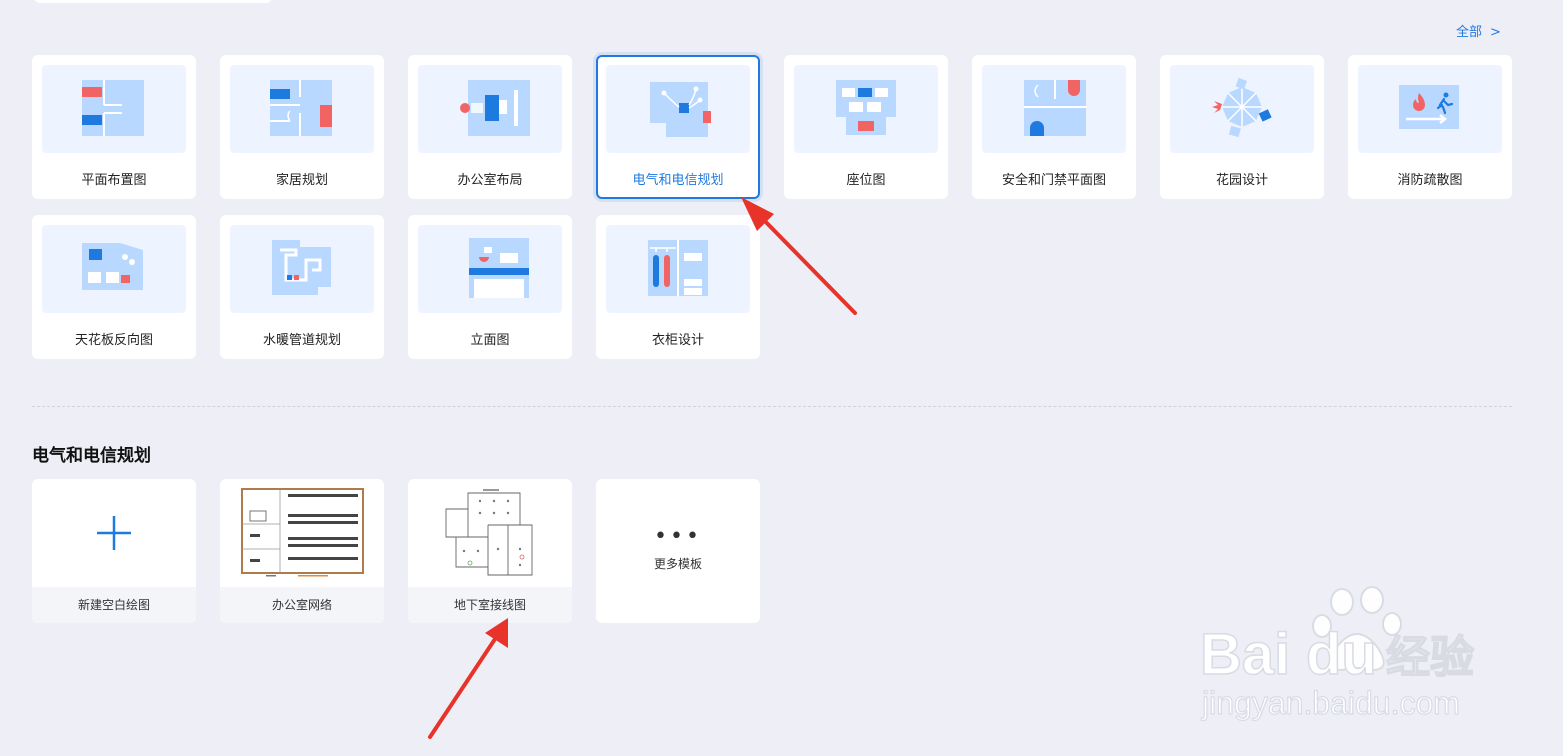  I want to click on category-label: 天花板反向图, so click(113, 340).